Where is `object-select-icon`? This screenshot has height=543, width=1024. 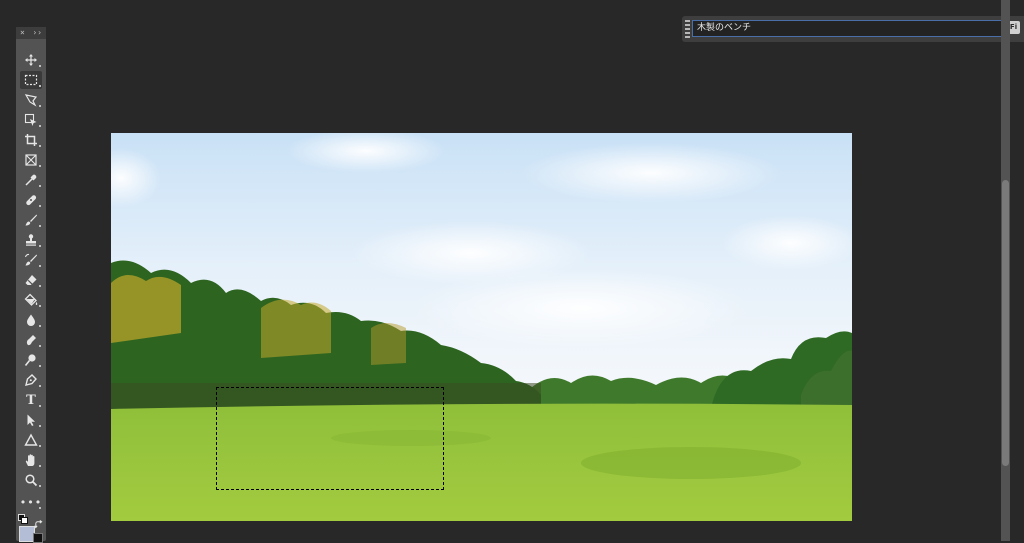
object-select-icon is located at coordinates (30, 119).